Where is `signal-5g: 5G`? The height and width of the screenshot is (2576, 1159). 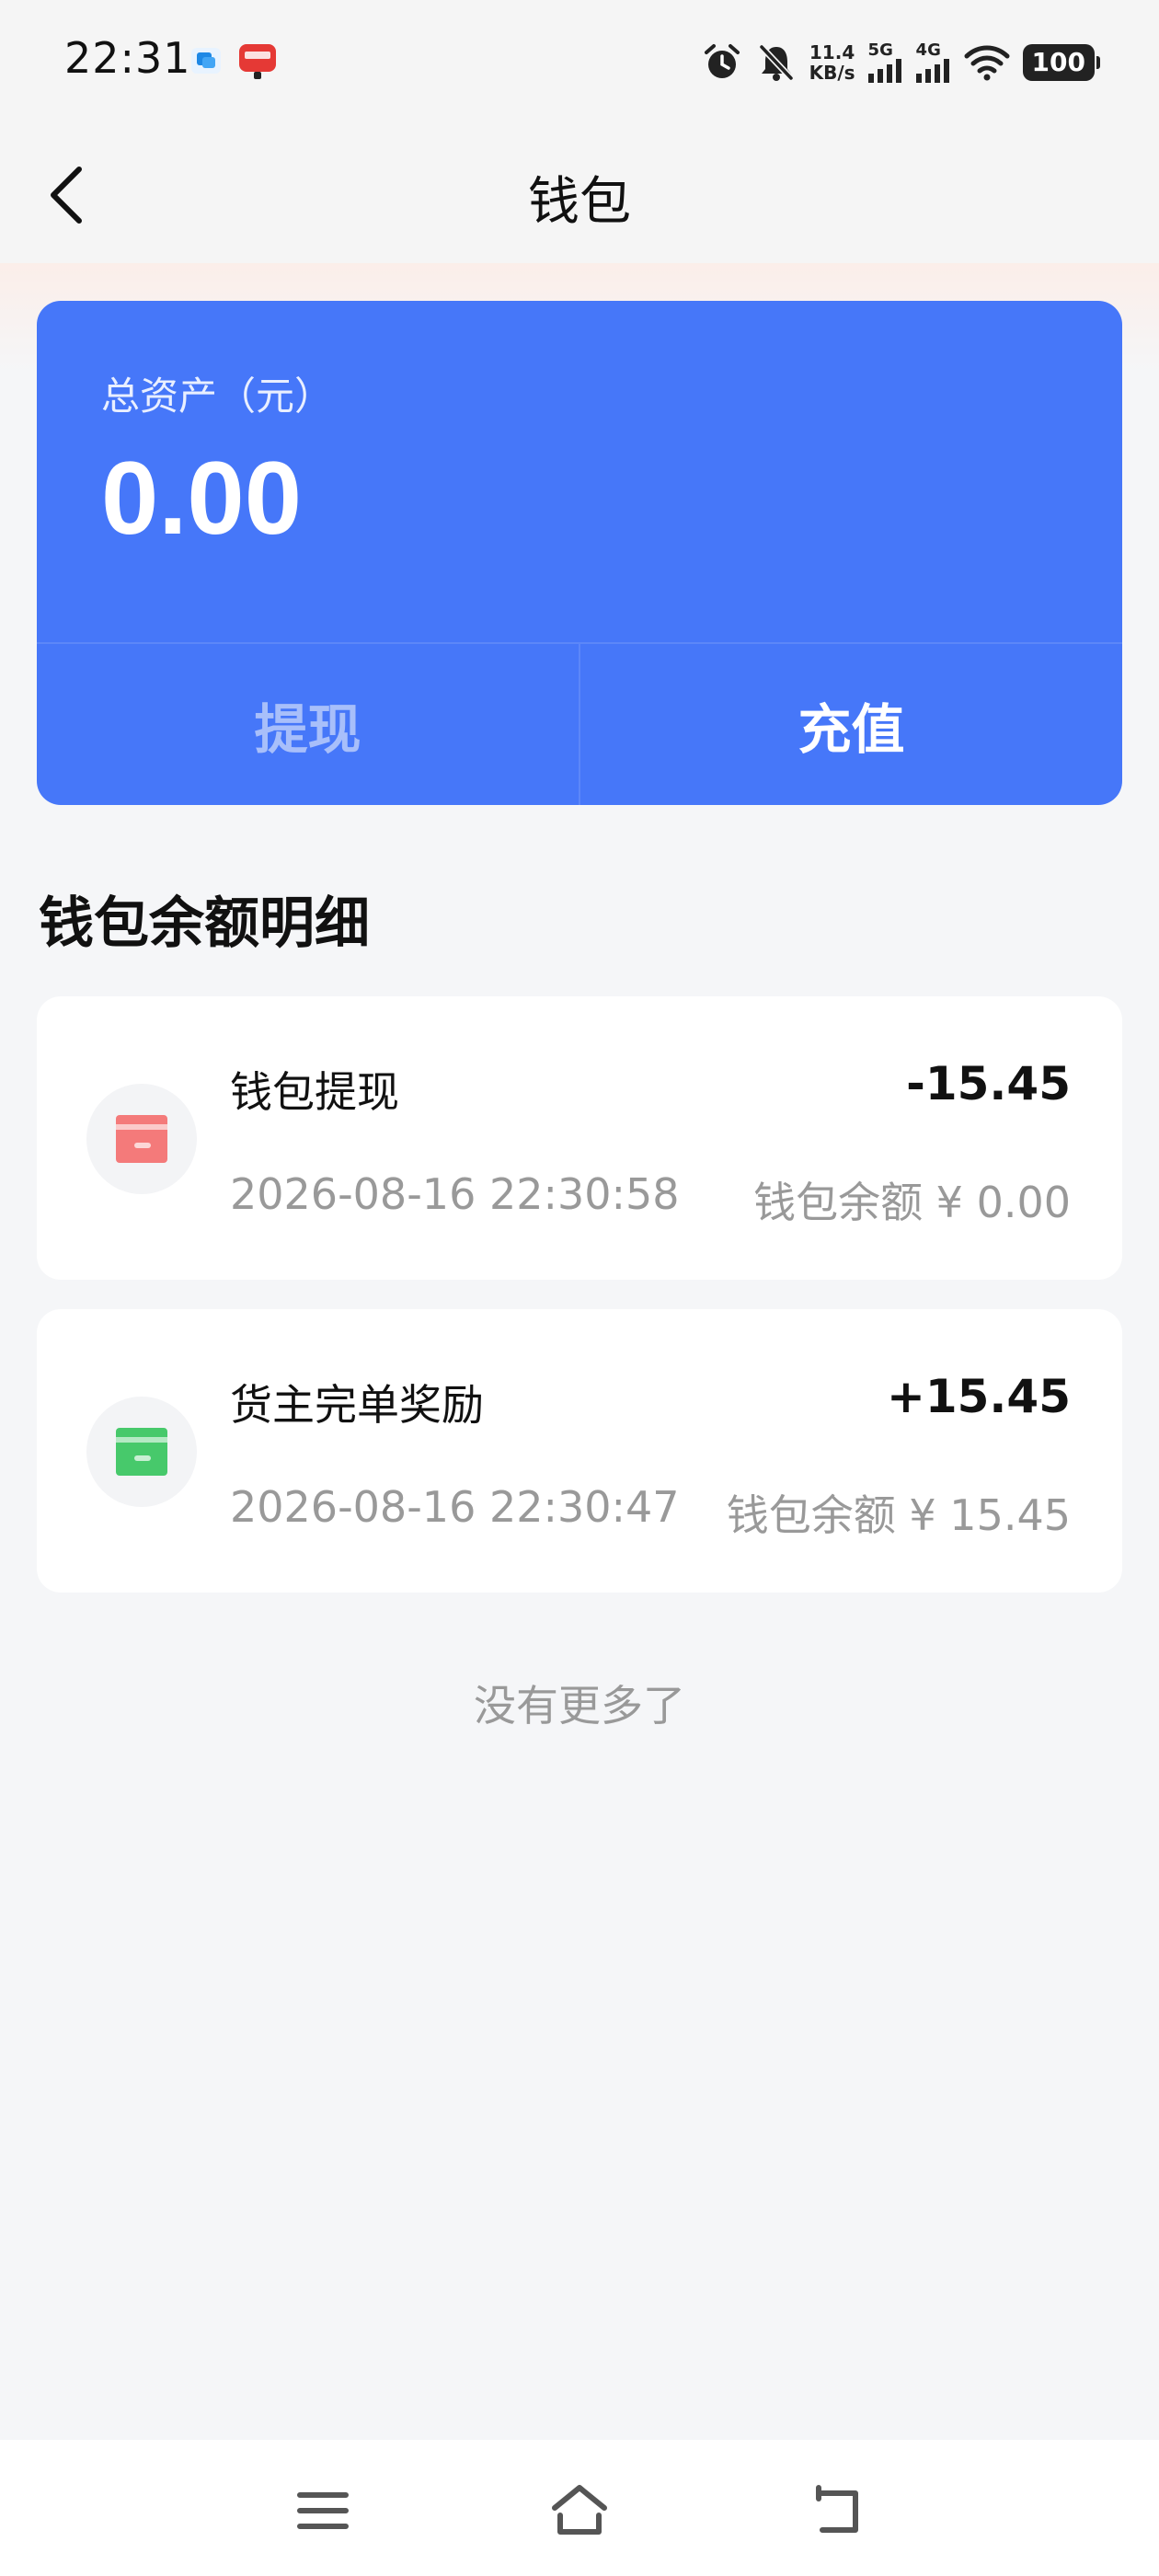 signal-5g: 5G is located at coordinates (885, 61).